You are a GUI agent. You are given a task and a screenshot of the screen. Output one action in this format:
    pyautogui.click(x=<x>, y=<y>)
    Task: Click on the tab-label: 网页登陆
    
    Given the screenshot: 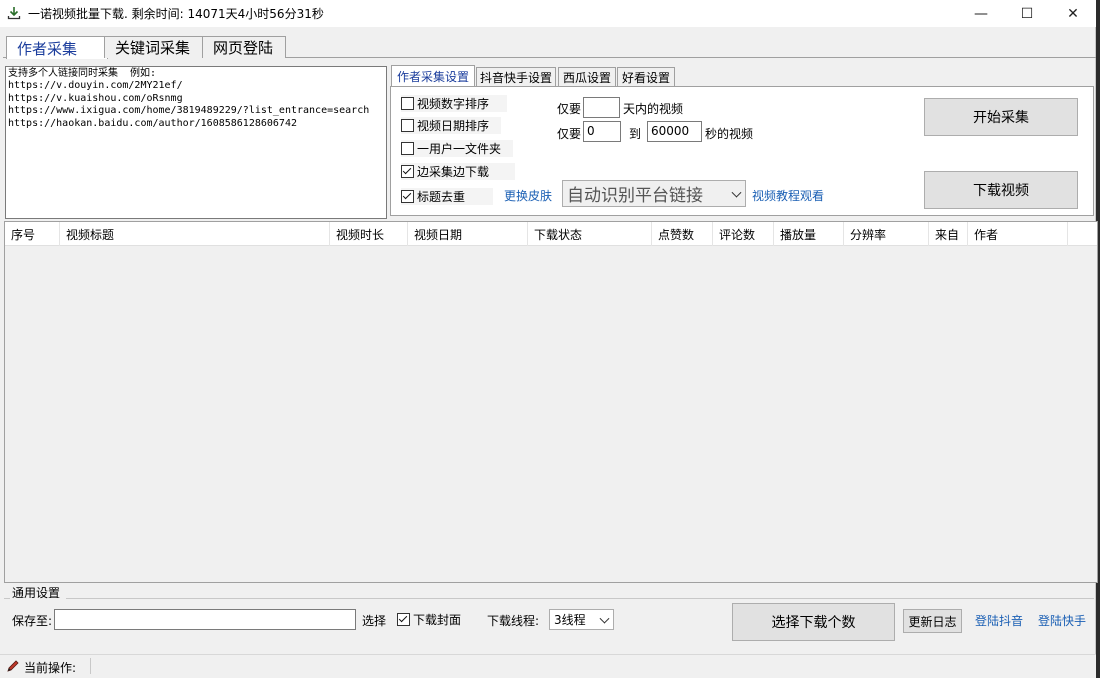 What is the action you would take?
    pyautogui.click(x=243, y=48)
    